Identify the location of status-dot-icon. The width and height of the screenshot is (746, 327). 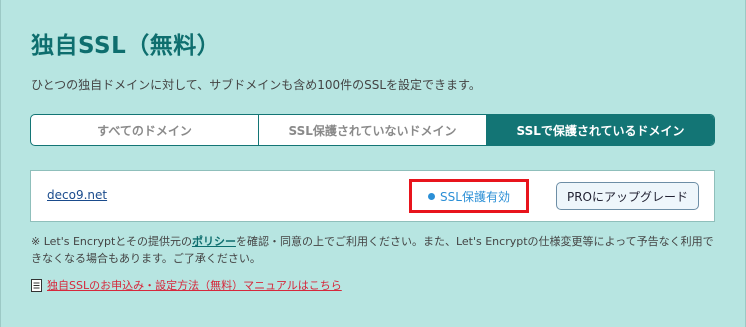
(432, 196).